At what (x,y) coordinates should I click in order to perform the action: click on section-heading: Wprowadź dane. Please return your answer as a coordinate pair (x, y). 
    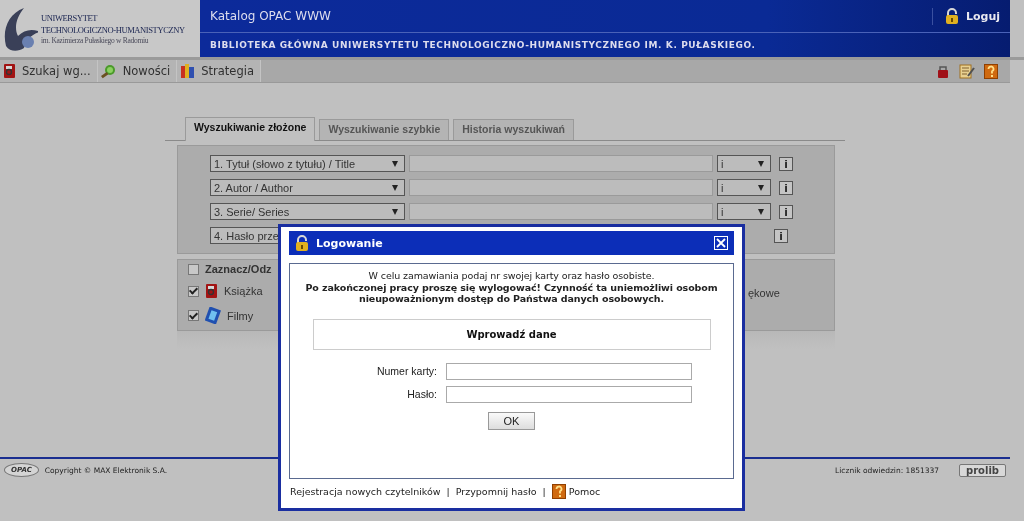
    Looking at the image, I should click on (511, 334).